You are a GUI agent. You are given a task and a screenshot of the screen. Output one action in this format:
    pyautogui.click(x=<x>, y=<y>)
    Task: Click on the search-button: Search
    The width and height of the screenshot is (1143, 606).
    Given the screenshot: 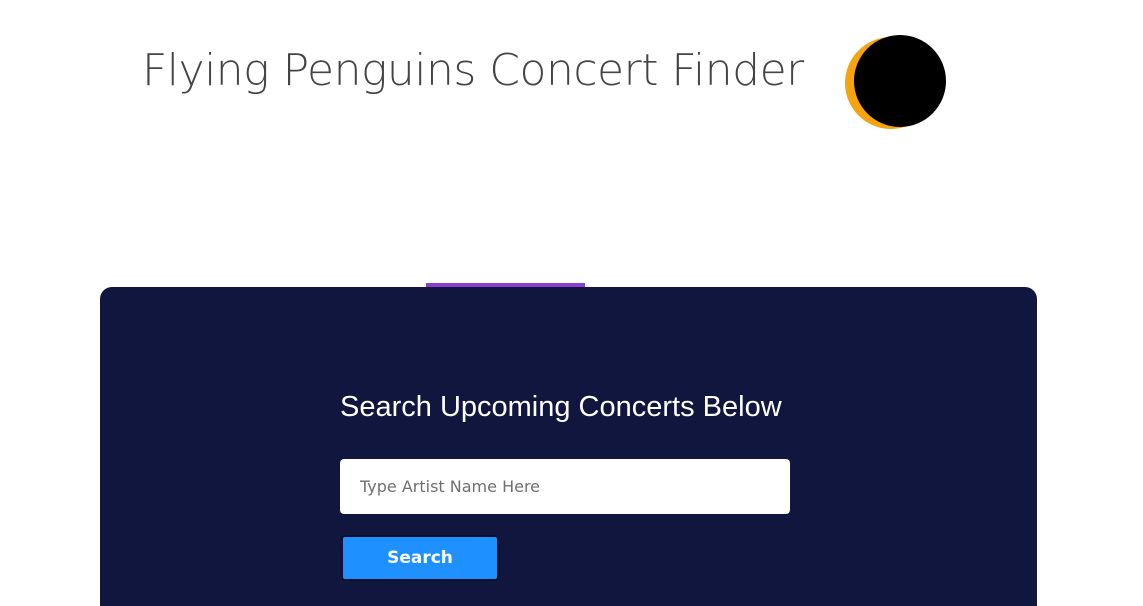 What is the action you would take?
    pyautogui.click(x=420, y=558)
    